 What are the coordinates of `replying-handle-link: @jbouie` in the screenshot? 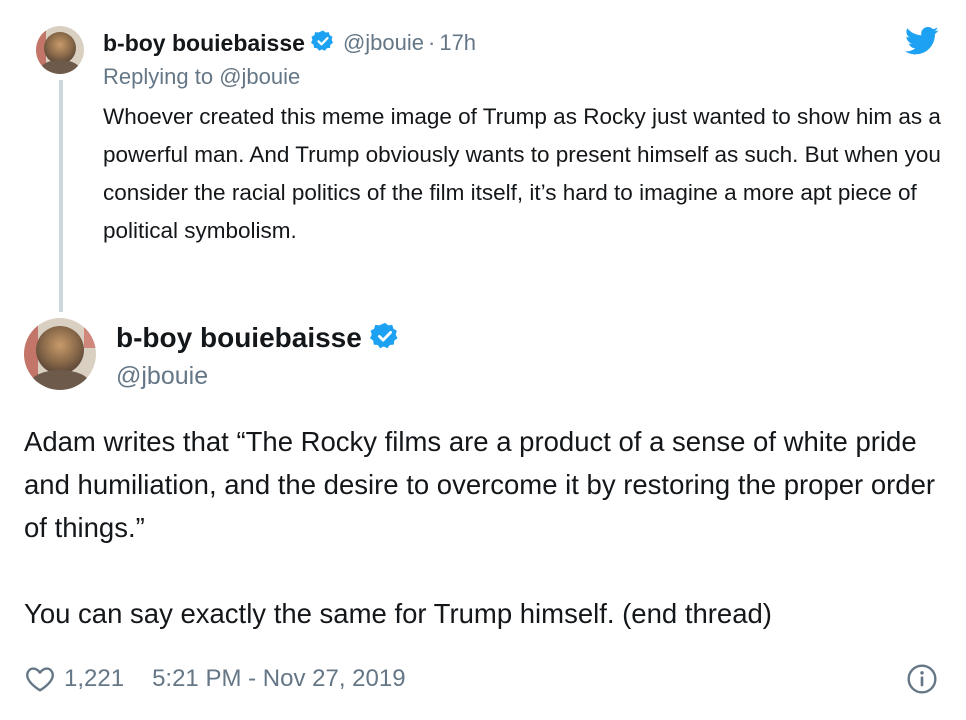 It's located at (259, 76).